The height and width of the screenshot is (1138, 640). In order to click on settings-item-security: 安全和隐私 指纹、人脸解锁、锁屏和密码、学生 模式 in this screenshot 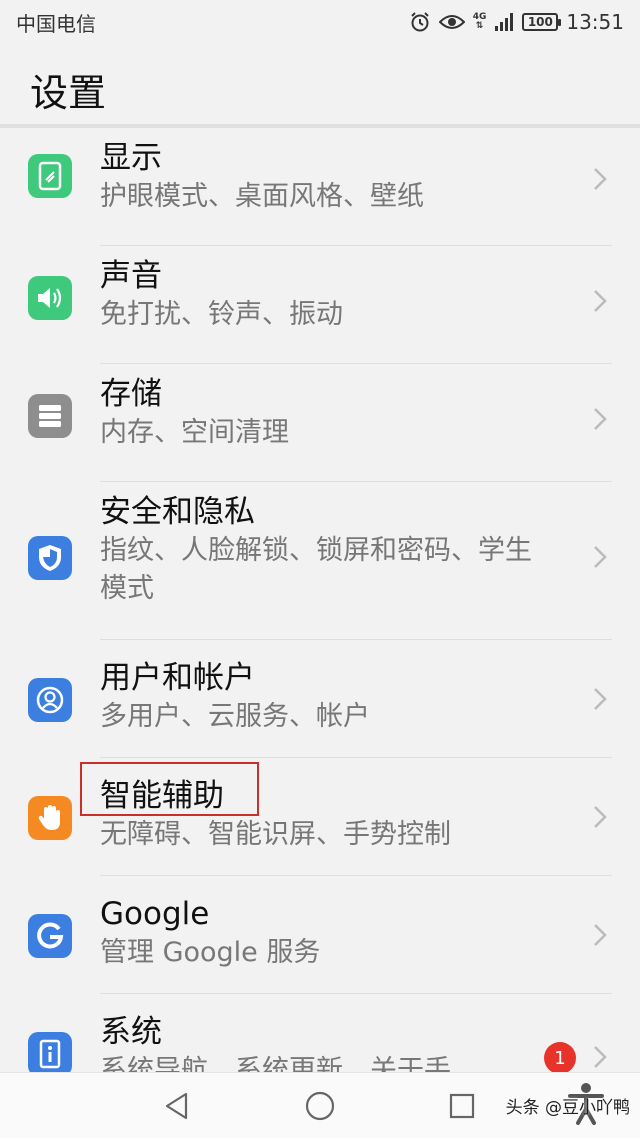, I will do `click(320, 561)`.